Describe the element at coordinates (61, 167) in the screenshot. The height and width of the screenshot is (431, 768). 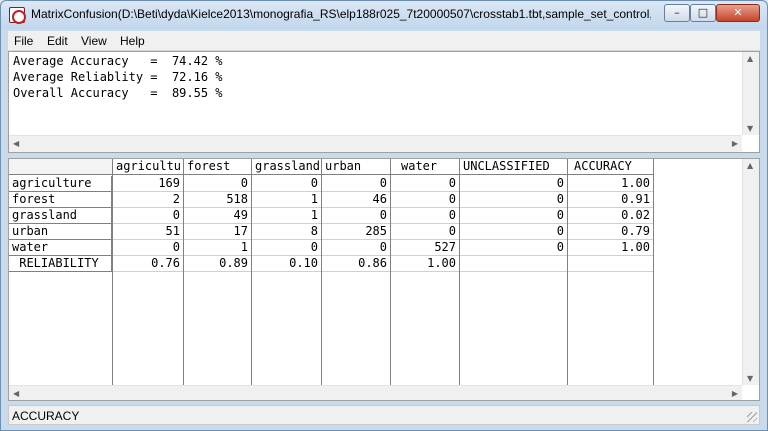
I see `grid-corner-cell` at that location.